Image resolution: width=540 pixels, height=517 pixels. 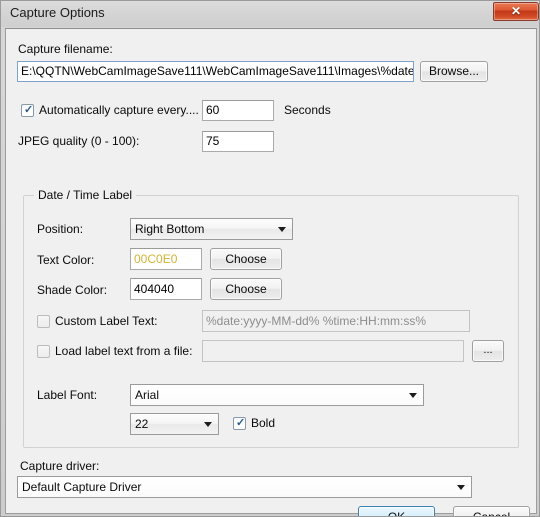 What do you see at coordinates (43, 321) in the screenshot?
I see `custom-label-text-checkbox` at bounding box center [43, 321].